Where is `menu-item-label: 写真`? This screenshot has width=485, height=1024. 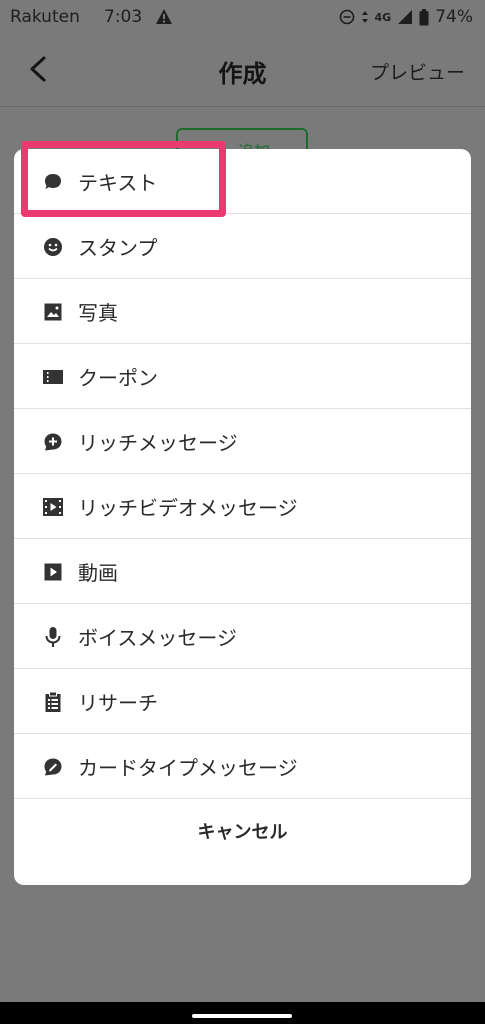 menu-item-label: 写真 is located at coordinates (98, 312).